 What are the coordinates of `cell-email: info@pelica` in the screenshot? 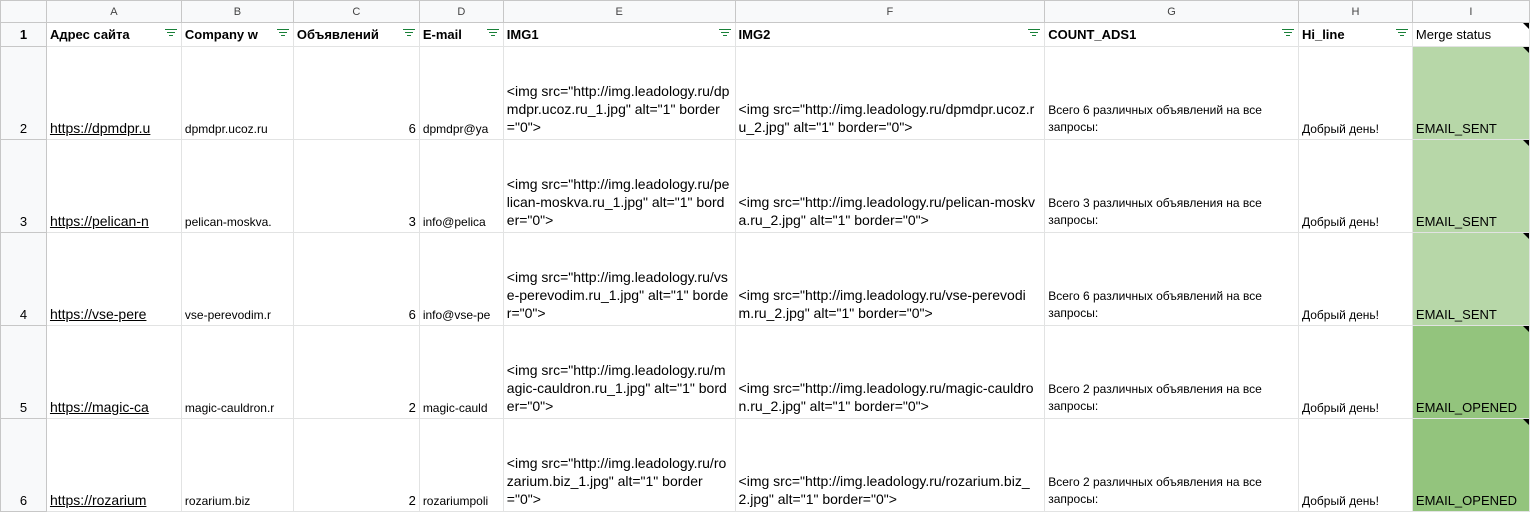 It's located at (461, 186).